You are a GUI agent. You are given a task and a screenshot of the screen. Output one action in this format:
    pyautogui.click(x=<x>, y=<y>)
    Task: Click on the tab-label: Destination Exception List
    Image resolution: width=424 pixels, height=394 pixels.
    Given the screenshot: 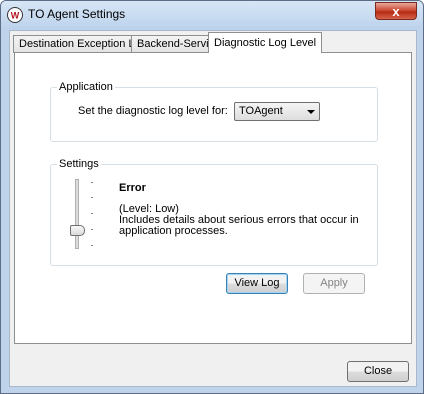 What is the action you would take?
    pyautogui.click(x=82, y=44)
    